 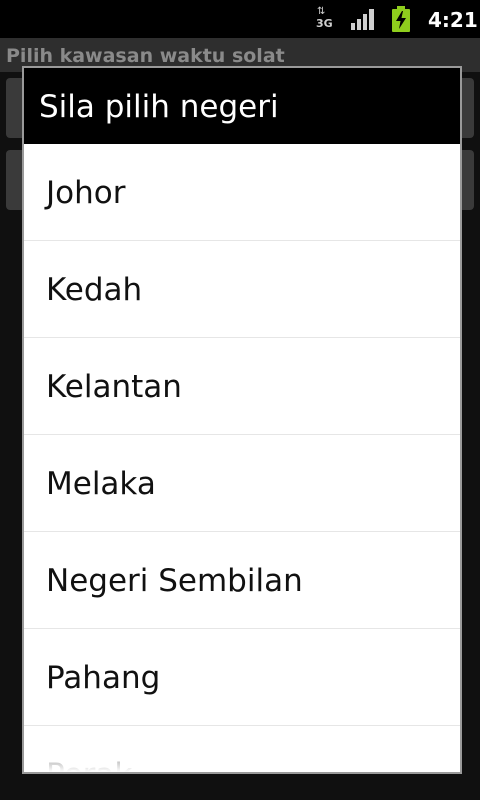 What do you see at coordinates (242, 192) in the screenshot?
I see `list-item-johor: Johor` at bounding box center [242, 192].